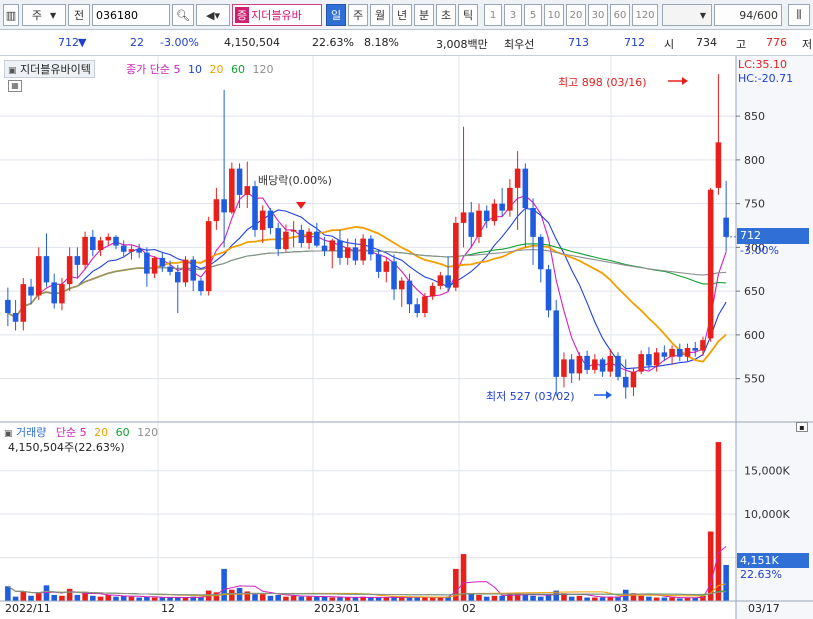 This screenshot has width=813, height=619. What do you see at coordinates (748, 15) in the screenshot?
I see `display-count-field: 94/600` at bounding box center [748, 15].